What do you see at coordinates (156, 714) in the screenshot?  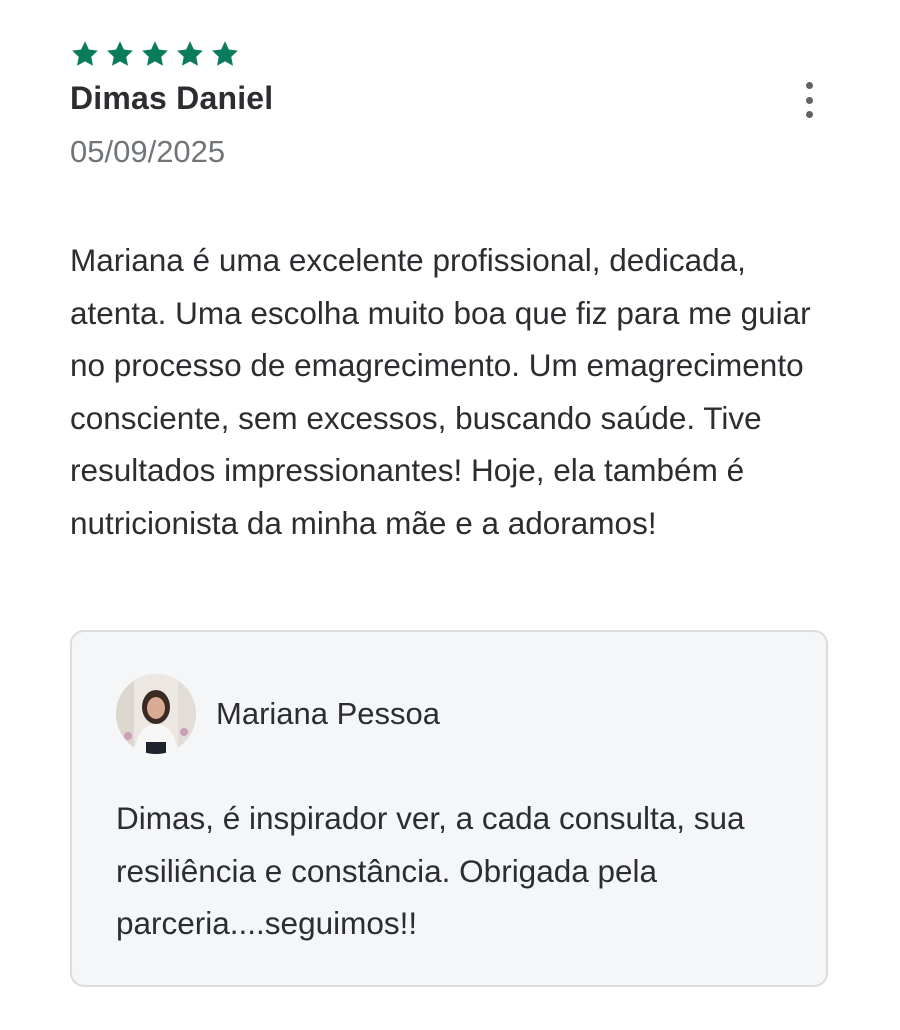 I see `avatar` at bounding box center [156, 714].